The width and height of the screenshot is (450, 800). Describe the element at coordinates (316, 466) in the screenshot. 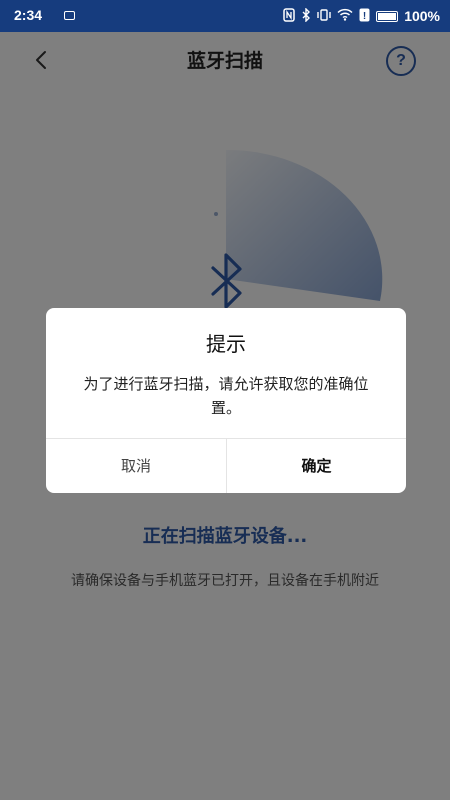

I see `confirm-button: 确定` at that location.